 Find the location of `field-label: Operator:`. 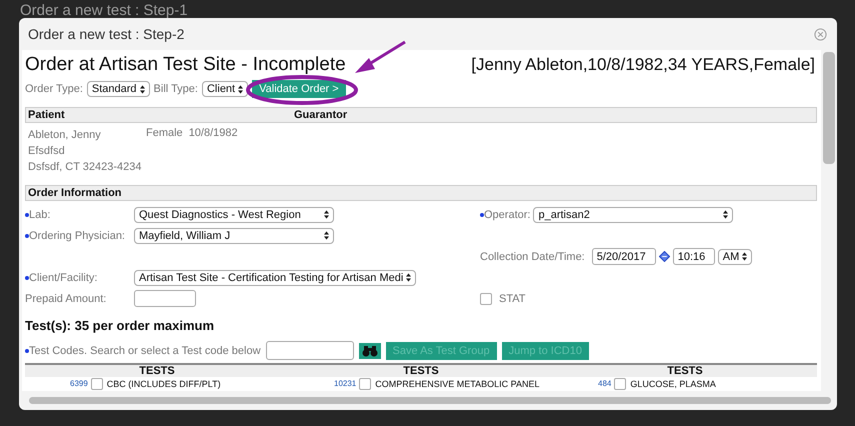

field-label: Operator: is located at coordinates (505, 214).